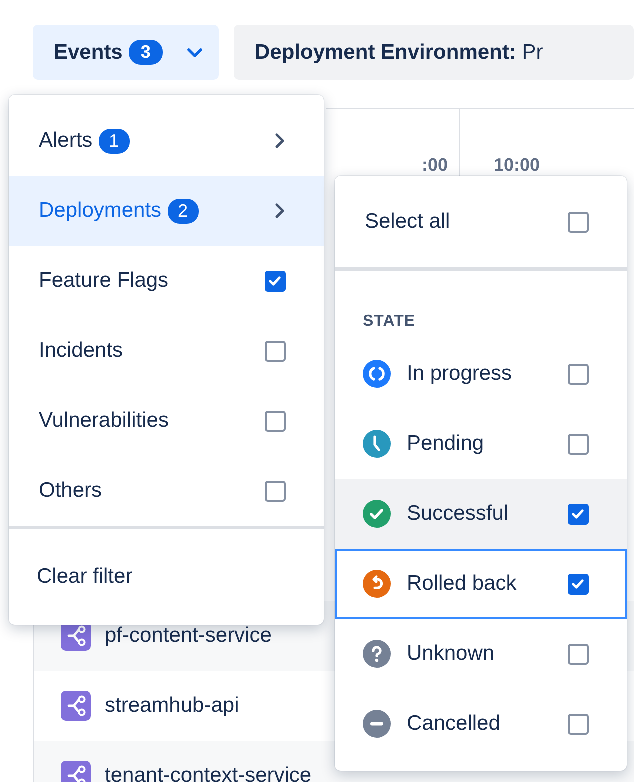  Describe the element at coordinates (434, 52) in the screenshot. I see `environment-filter-button: Deployment Environment: Pr` at that location.